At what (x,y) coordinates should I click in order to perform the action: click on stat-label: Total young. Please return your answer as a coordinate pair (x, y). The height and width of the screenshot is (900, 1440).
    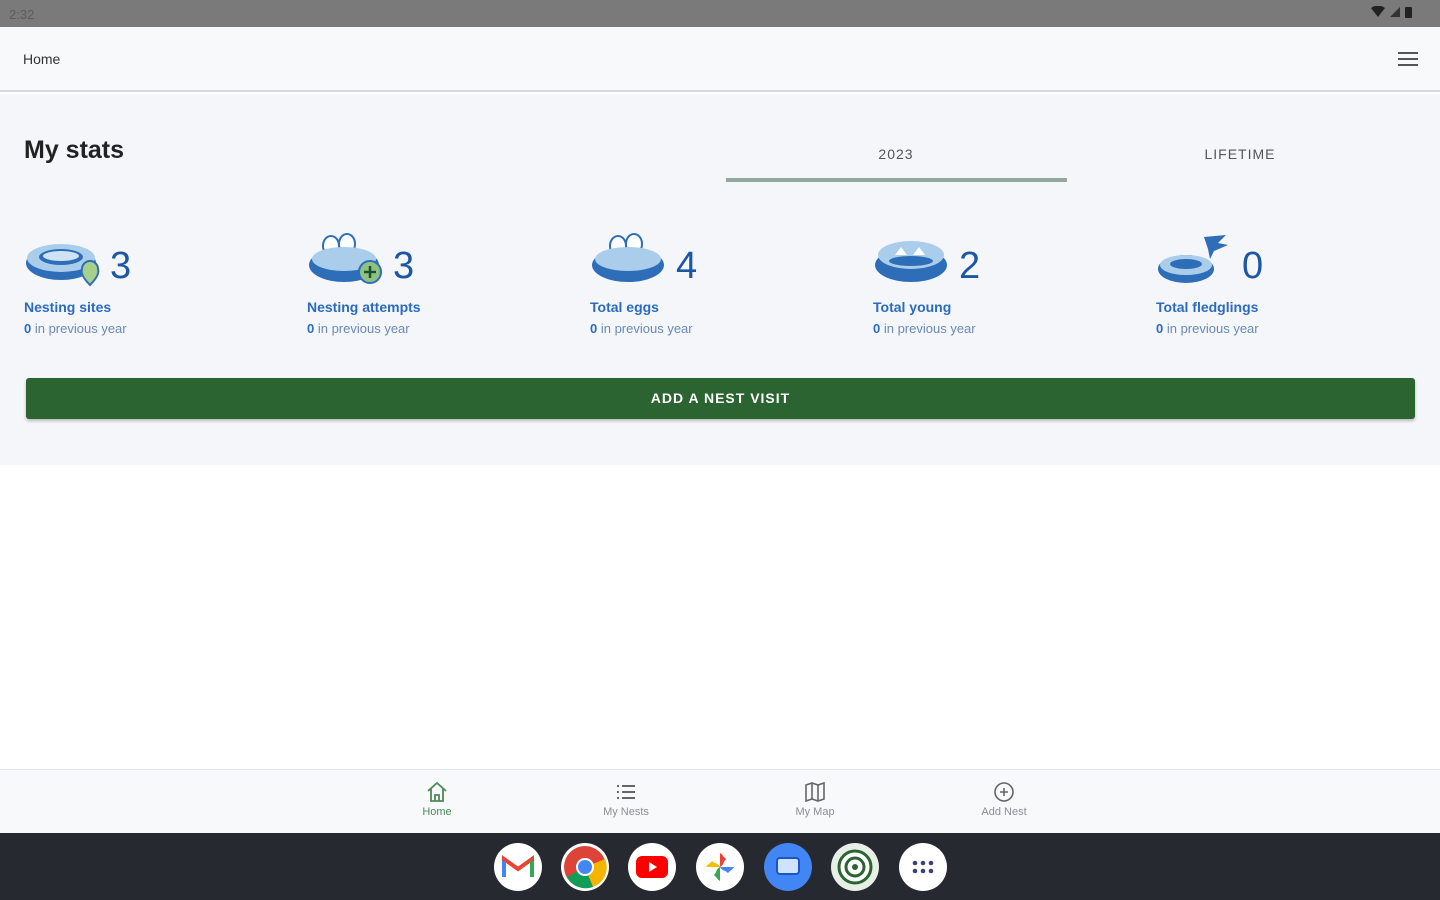
    Looking at the image, I should click on (912, 307).